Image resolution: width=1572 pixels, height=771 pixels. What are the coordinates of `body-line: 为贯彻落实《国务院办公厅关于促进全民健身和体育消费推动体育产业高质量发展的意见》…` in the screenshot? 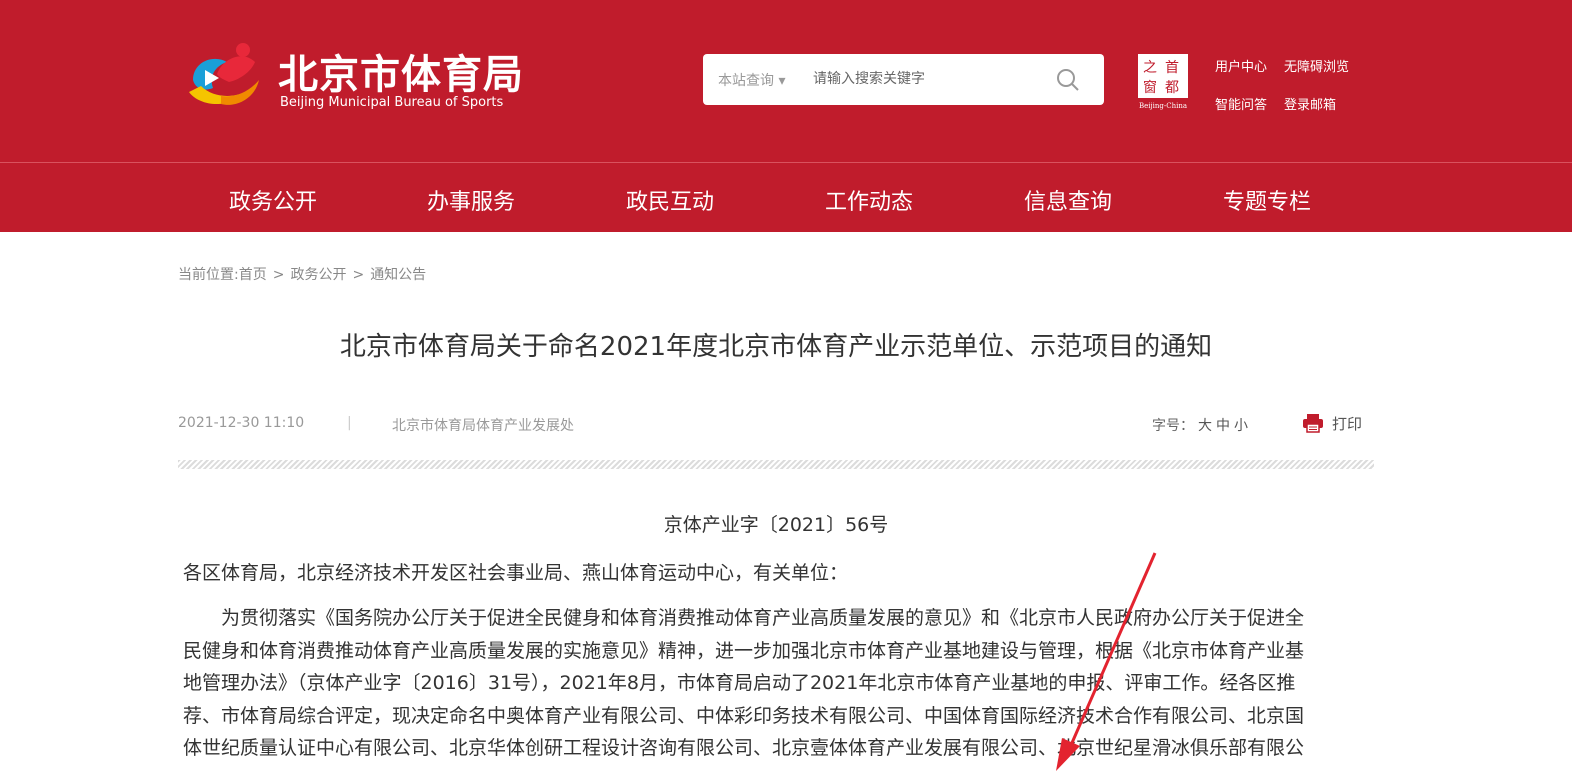 It's located at (744, 618).